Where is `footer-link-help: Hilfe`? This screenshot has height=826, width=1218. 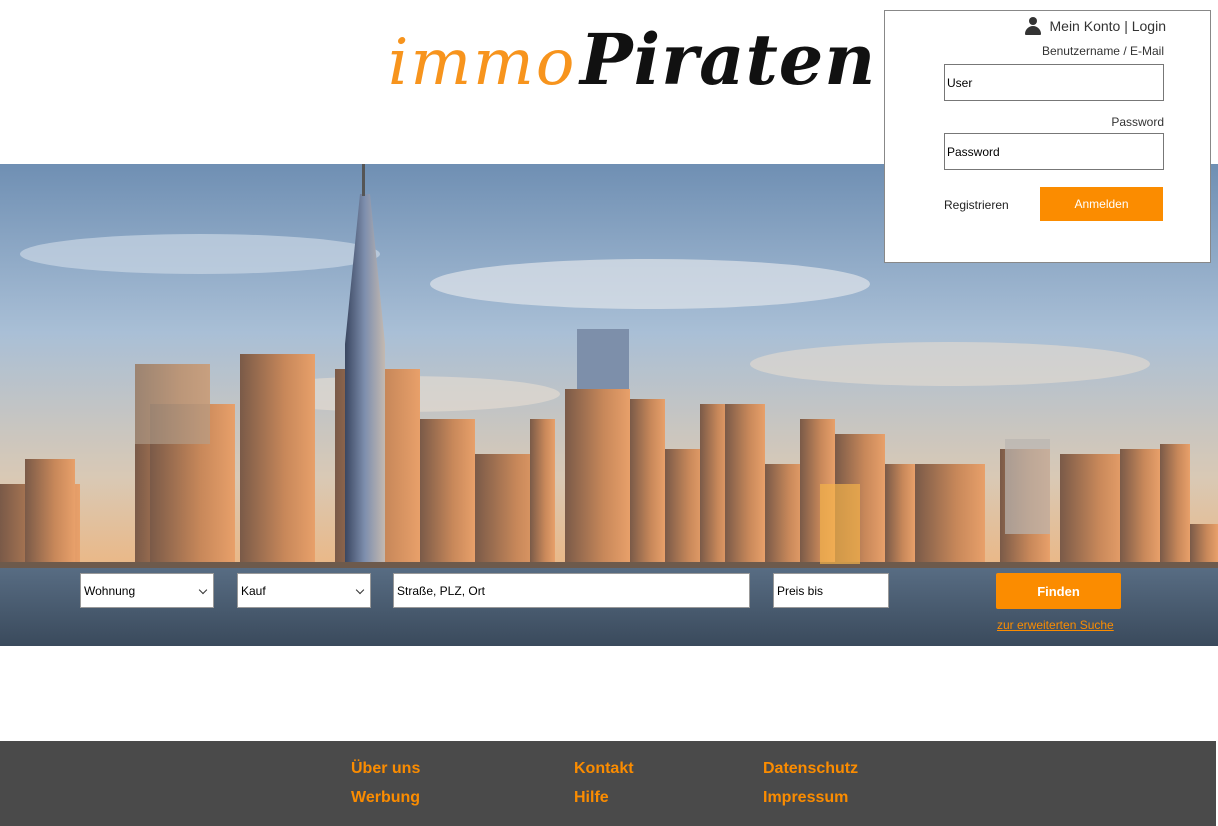 footer-link-help: Hilfe is located at coordinates (591, 798).